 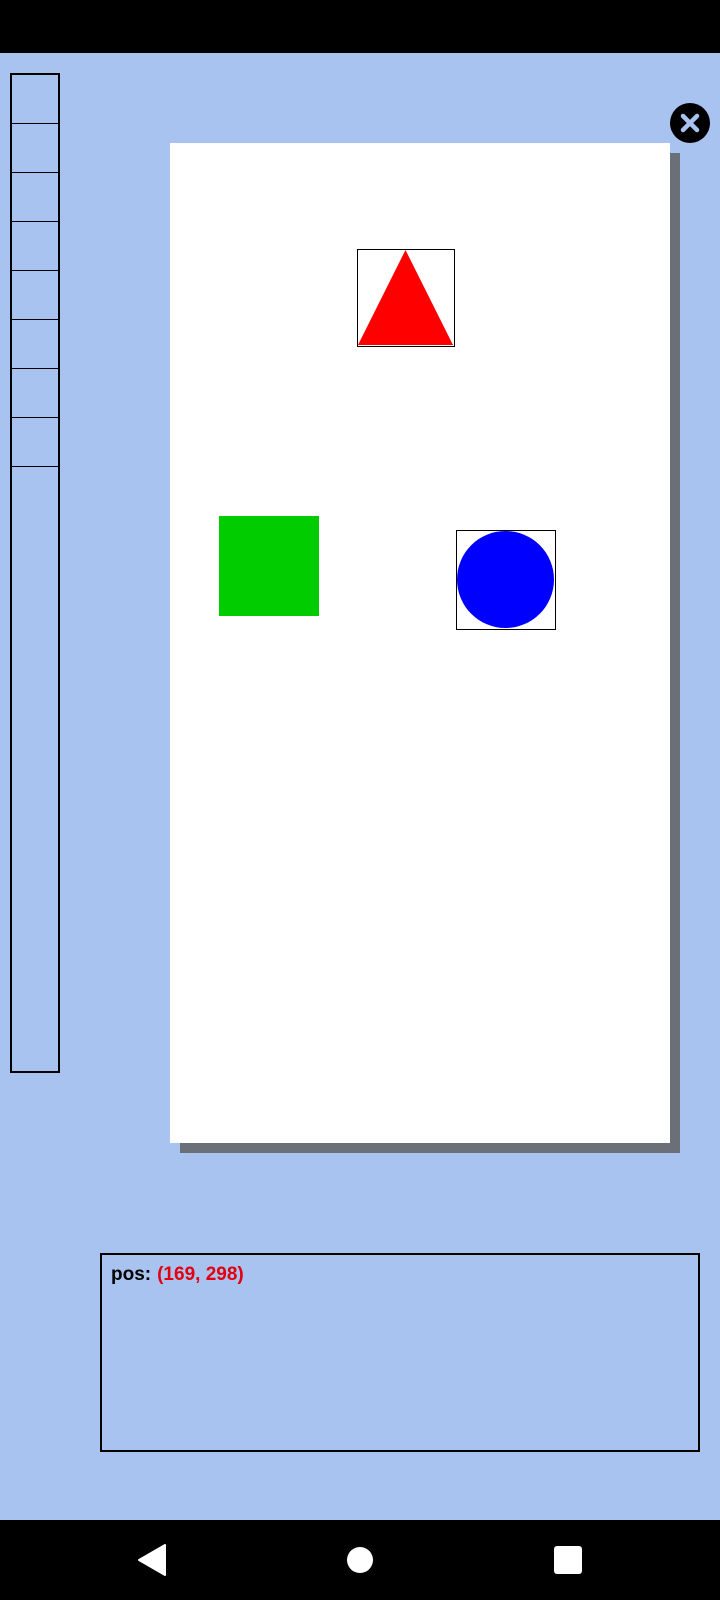 I want to click on home-circle-icon, so click(x=360, y=1560).